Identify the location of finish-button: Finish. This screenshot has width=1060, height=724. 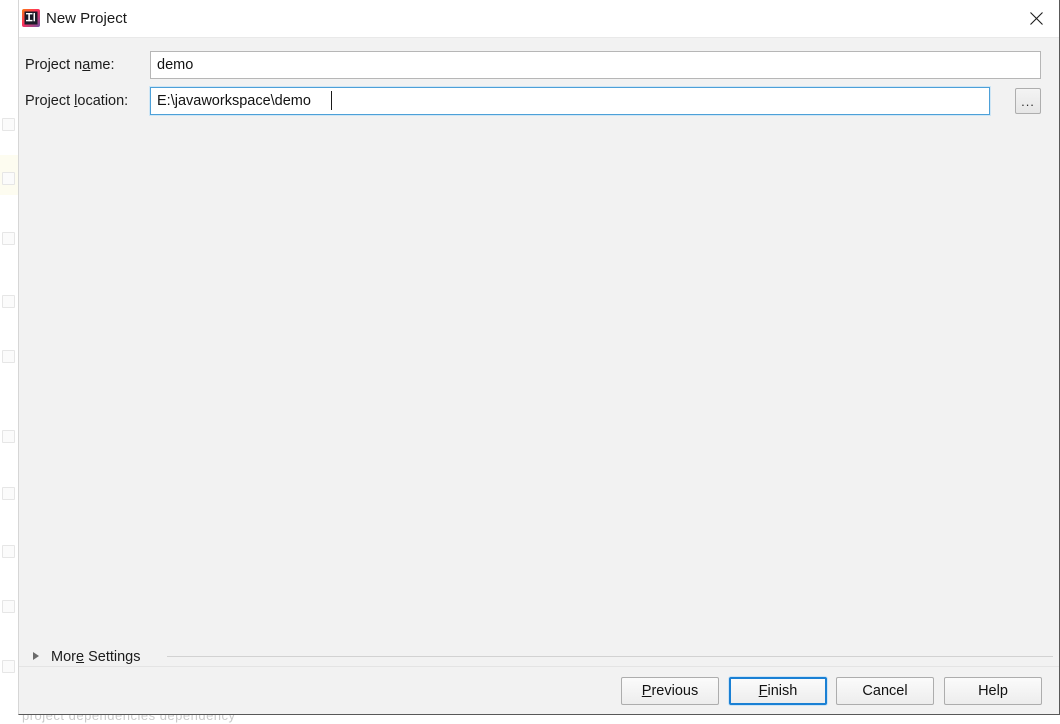
(778, 691).